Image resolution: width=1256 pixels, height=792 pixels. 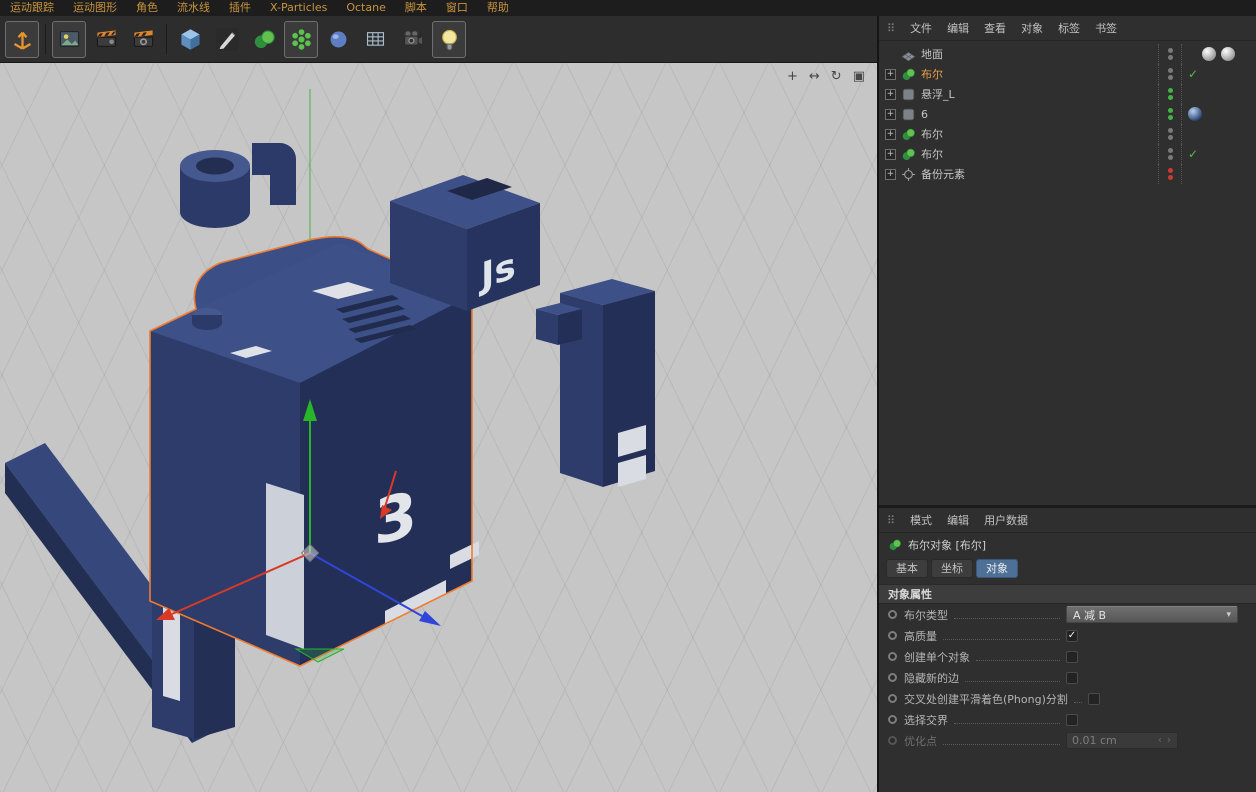 What do you see at coordinates (1072, 635) in the screenshot?
I see `high-quality-checkbox: ✓` at bounding box center [1072, 635].